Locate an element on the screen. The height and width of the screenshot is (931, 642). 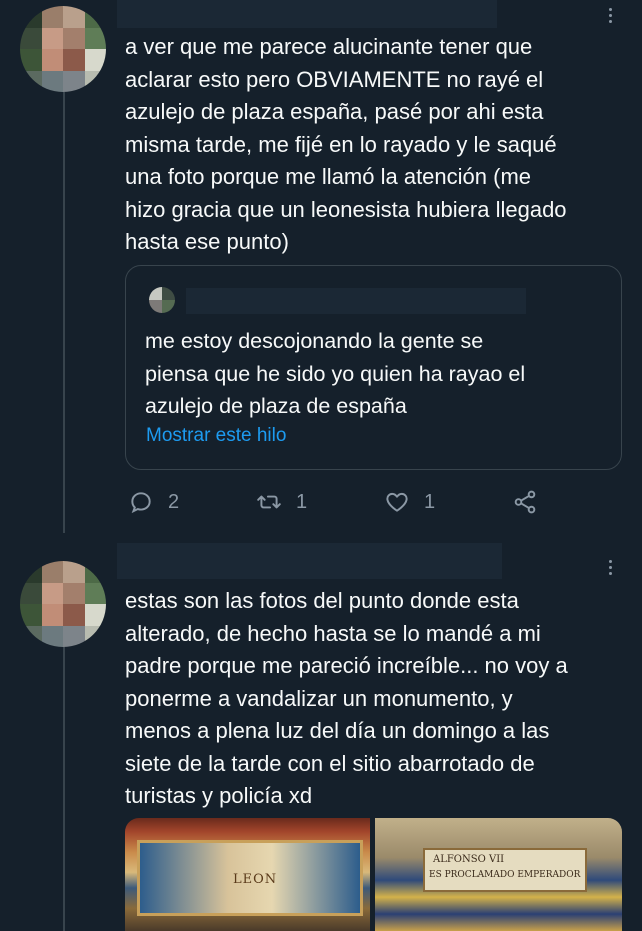
photo-2-label-2: ES PROCLAMADO EMPERADOR is located at coordinates (505, 875).